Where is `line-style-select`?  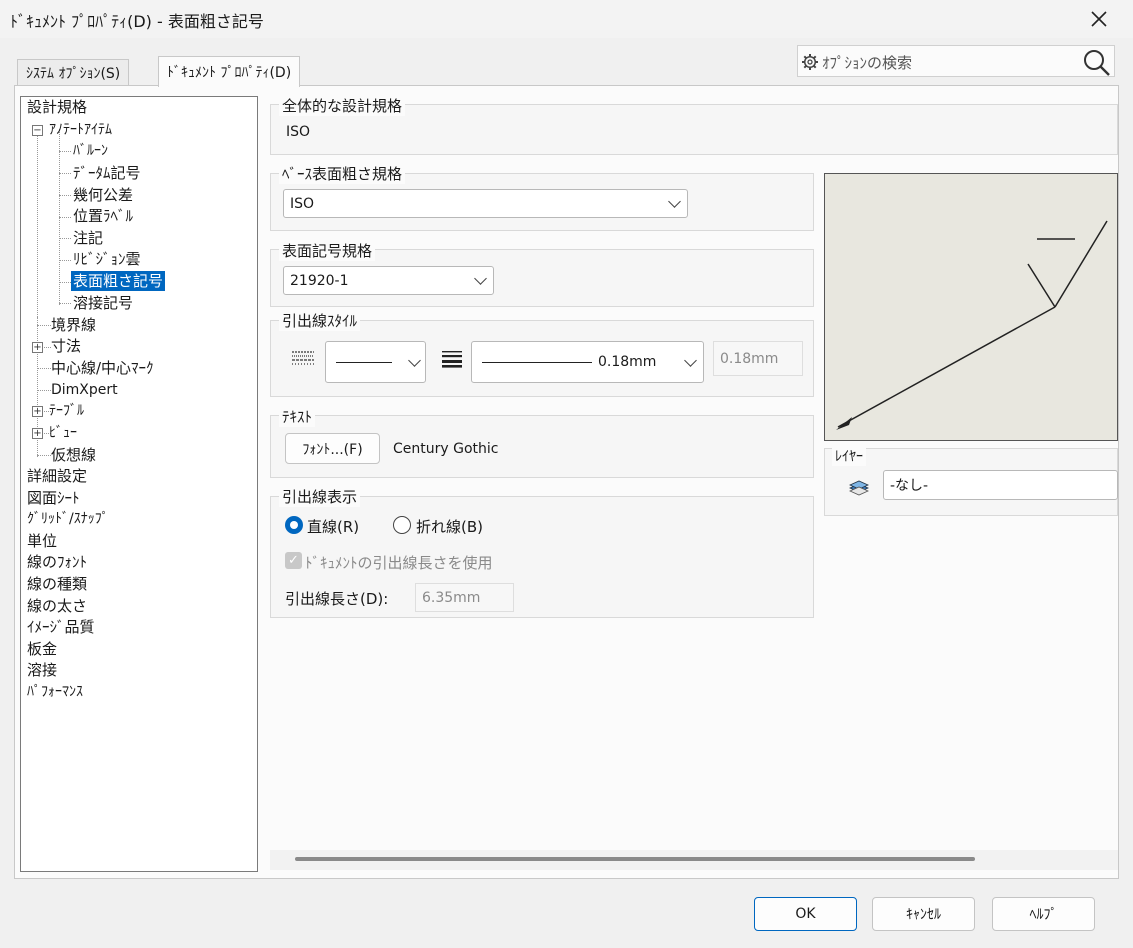 line-style-select is located at coordinates (375, 362).